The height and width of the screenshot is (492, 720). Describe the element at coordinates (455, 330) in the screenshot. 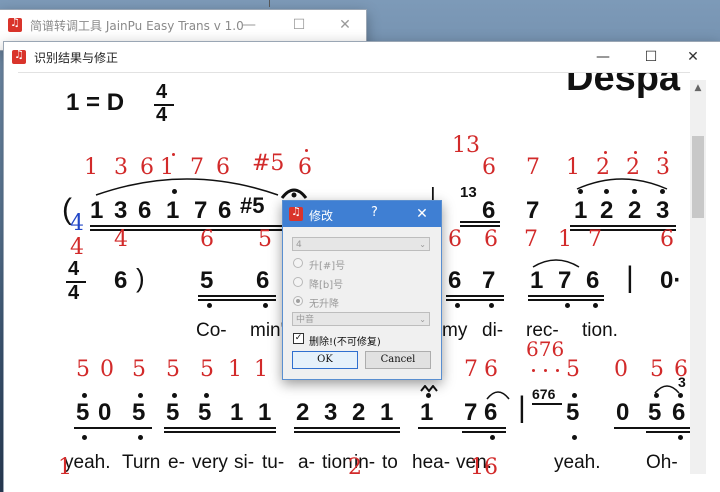

I see `lyric: my` at that location.